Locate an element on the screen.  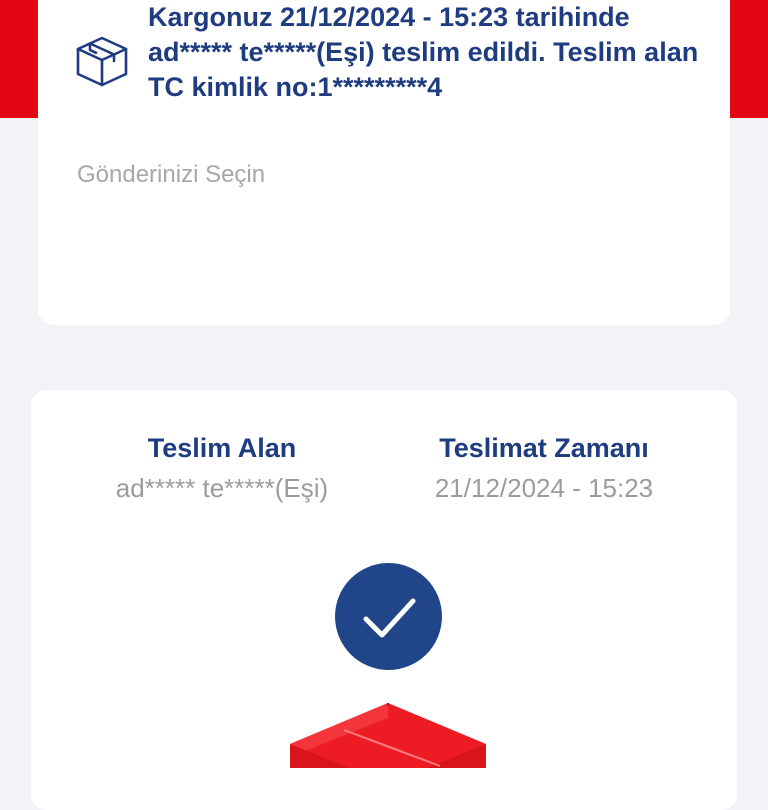
delivered-check-badge is located at coordinates (388, 616).